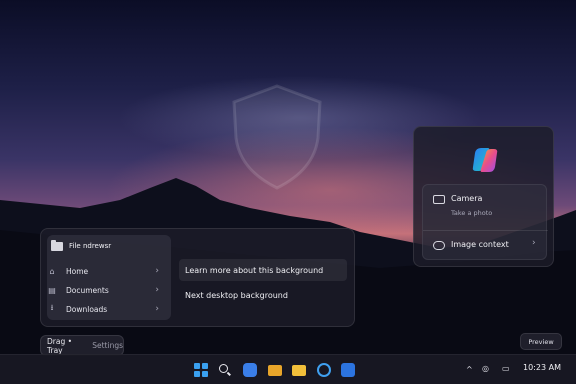 Image resolution: width=576 pixels, height=384 pixels. Describe the element at coordinates (485, 368) in the screenshot. I see `network-icon: ◎` at that location.